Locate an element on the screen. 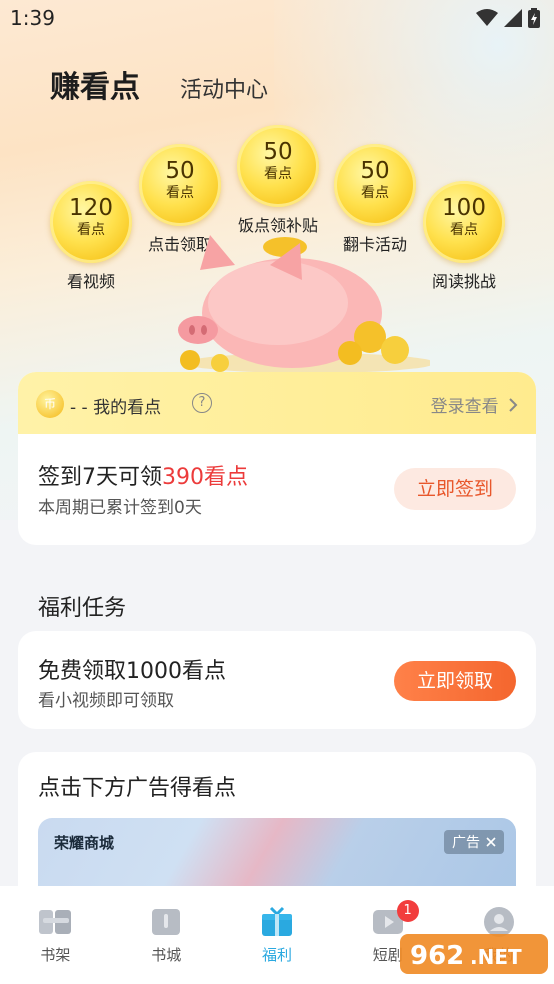  nav-item-bookstore: 书城 is located at coordinates (166, 935).